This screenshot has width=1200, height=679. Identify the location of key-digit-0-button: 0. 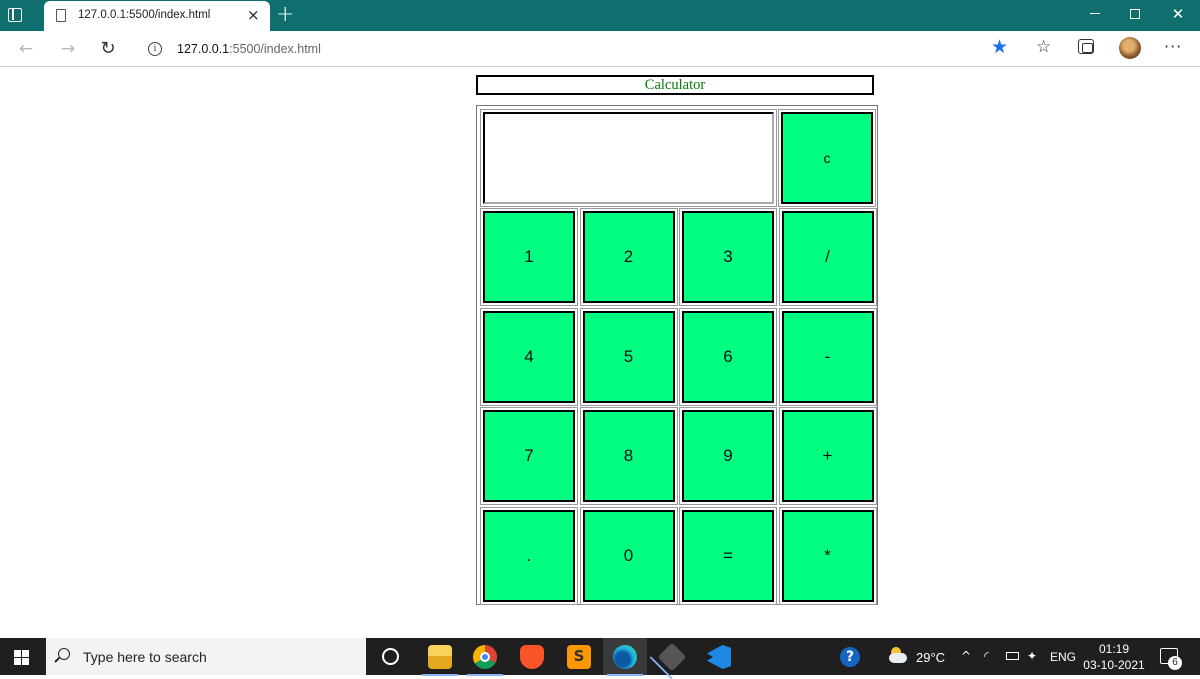
(628, 555).